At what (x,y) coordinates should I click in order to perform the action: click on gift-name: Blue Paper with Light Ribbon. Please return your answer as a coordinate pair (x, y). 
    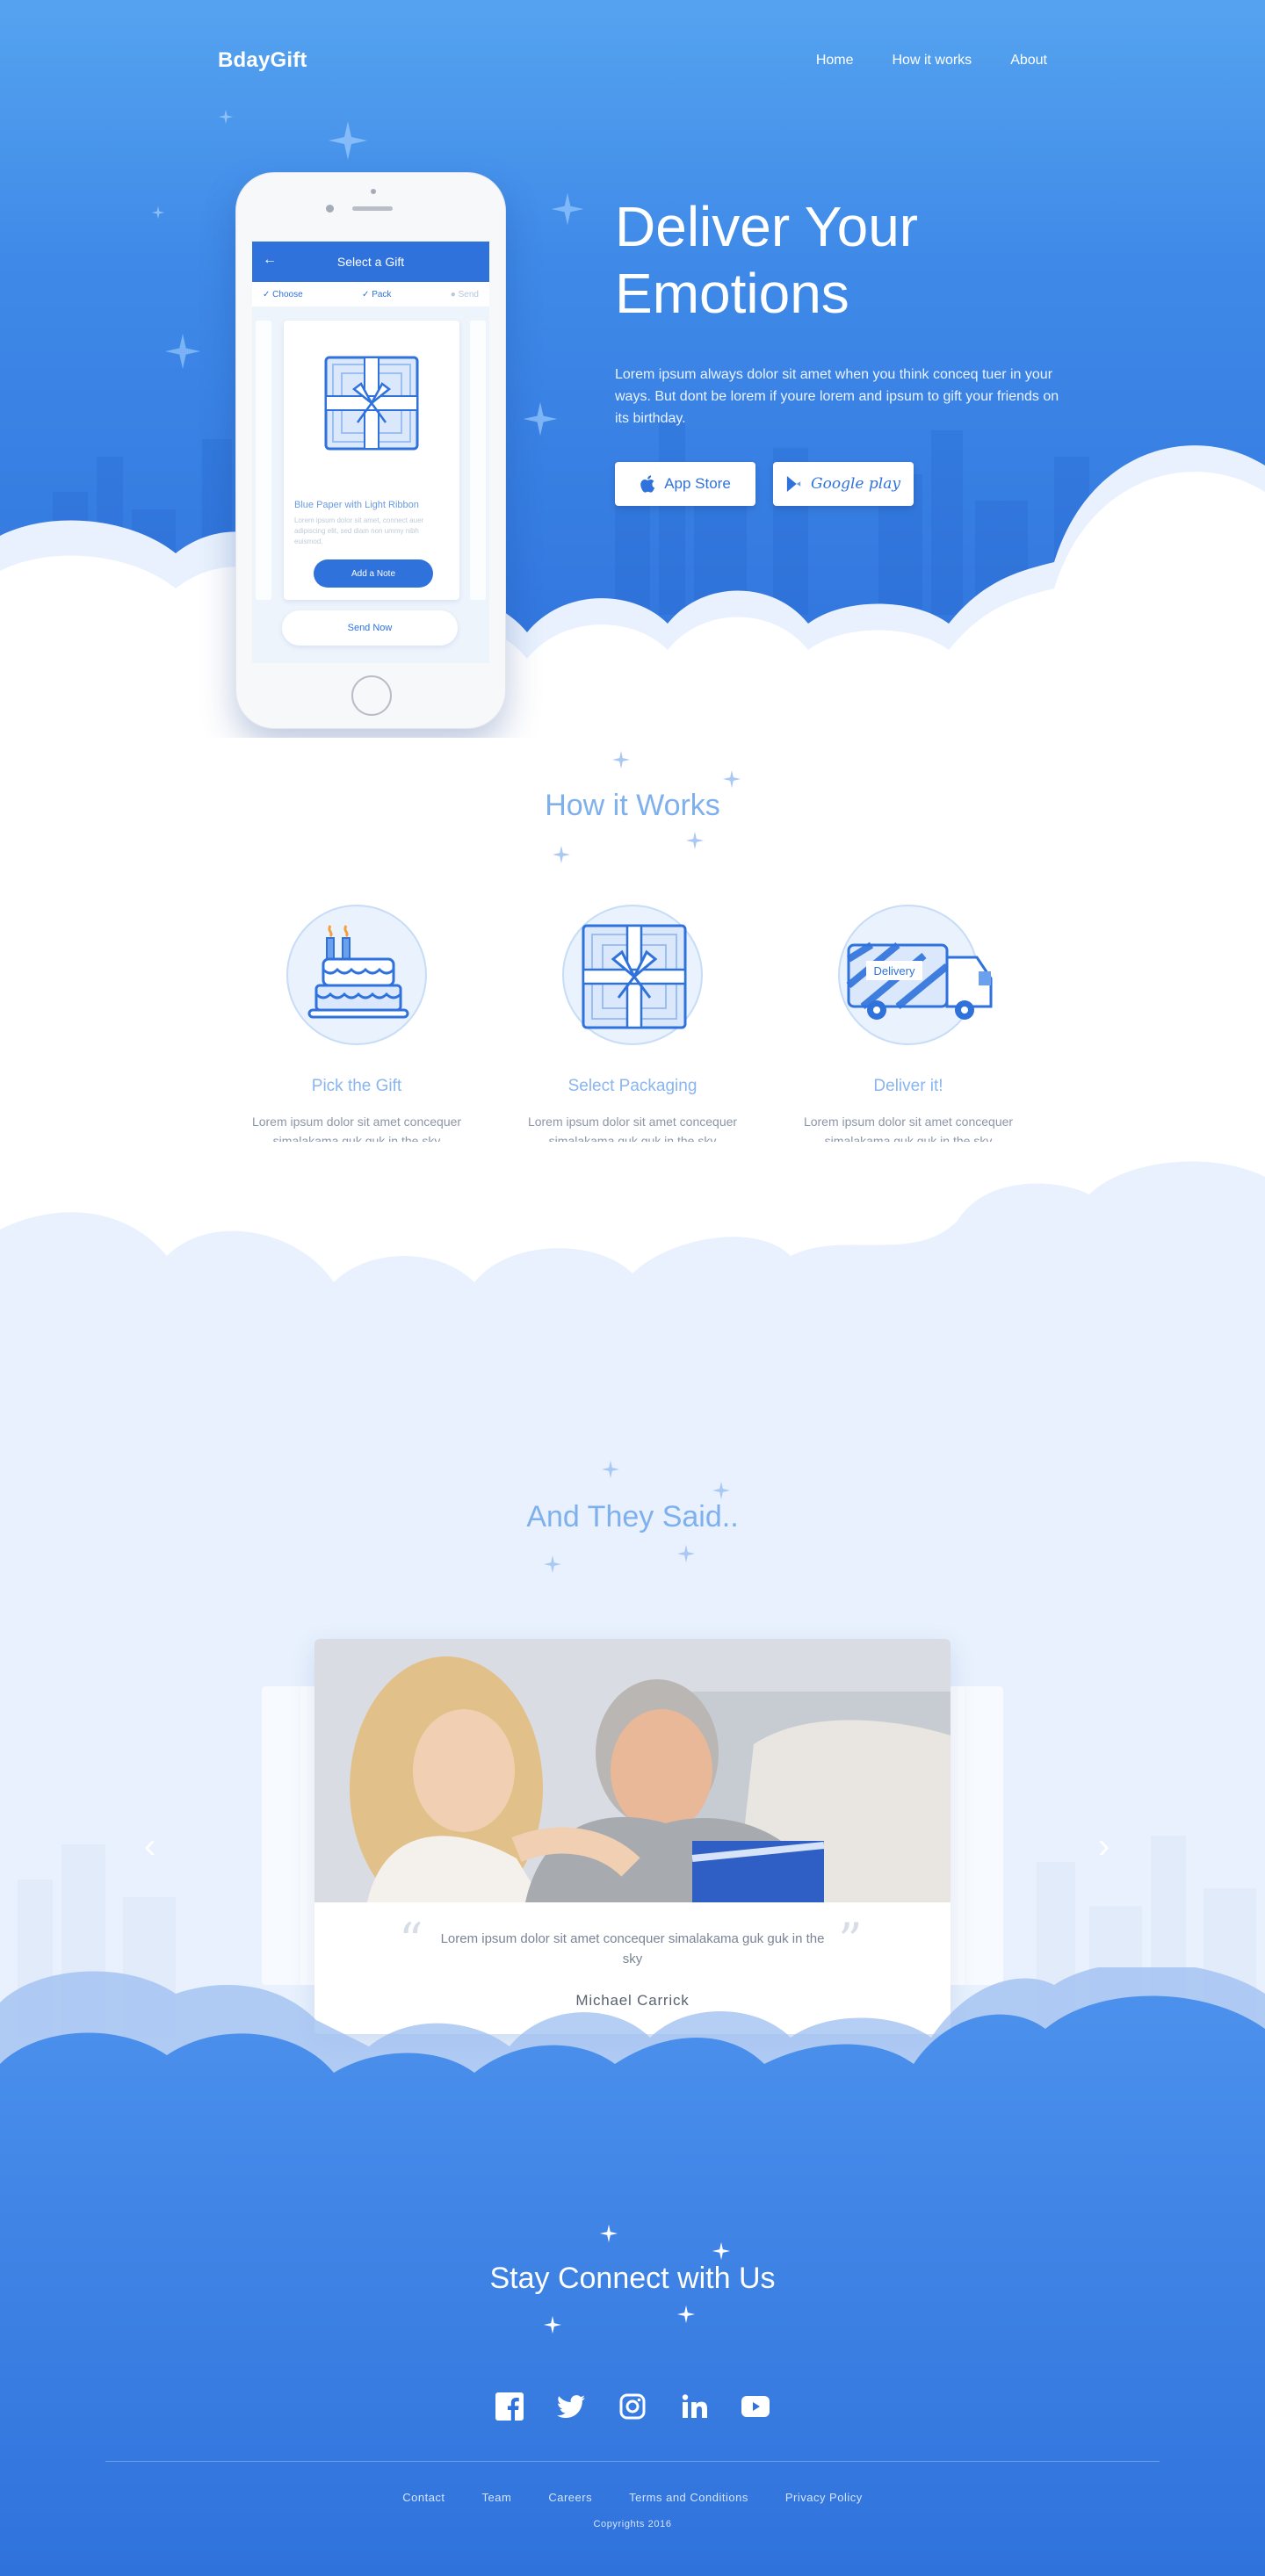
    Looking at the image, I should click on (357, 505).